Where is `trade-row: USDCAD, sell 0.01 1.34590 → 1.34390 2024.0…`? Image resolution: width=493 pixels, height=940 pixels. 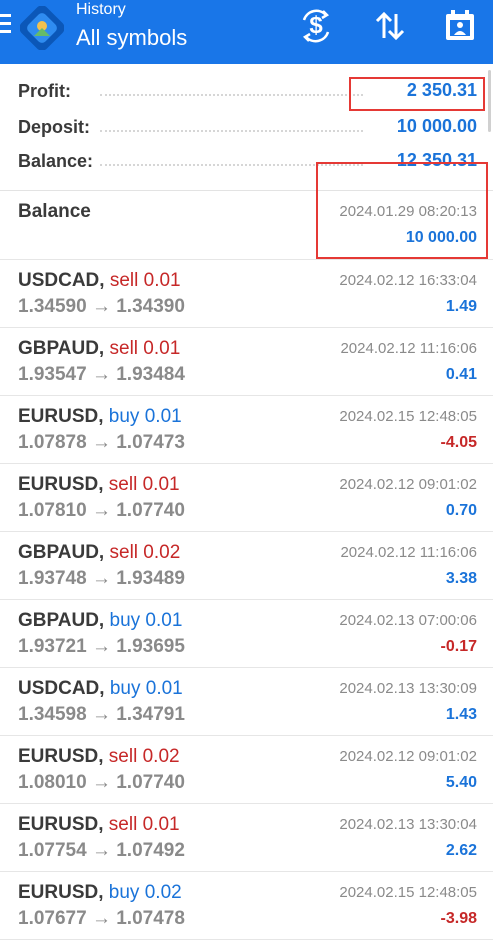 trade-row: USDCAD, sell 0.01 1.34590 → 1.34390 2024.0… is located at coordinates (246, 294).